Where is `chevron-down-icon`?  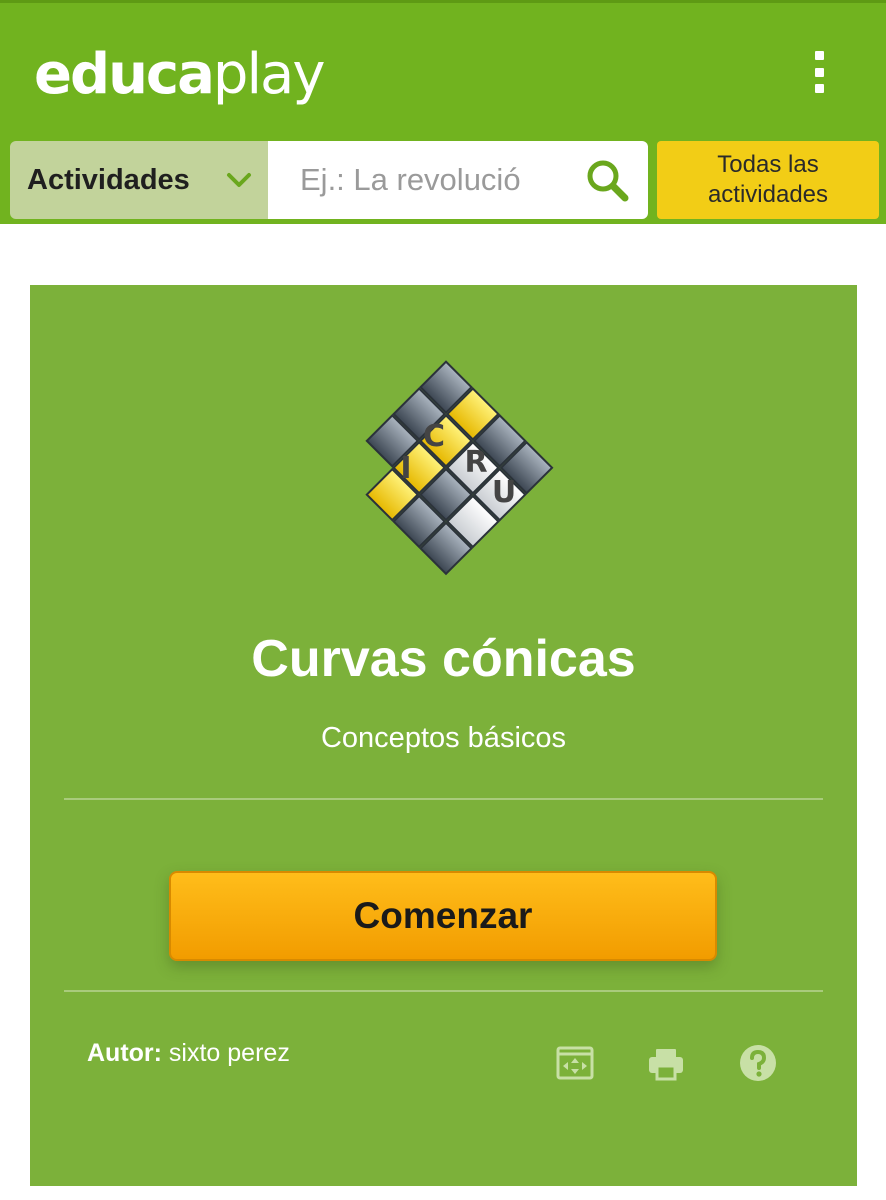
chevron-down-icon is located at coordinates (239, 180).